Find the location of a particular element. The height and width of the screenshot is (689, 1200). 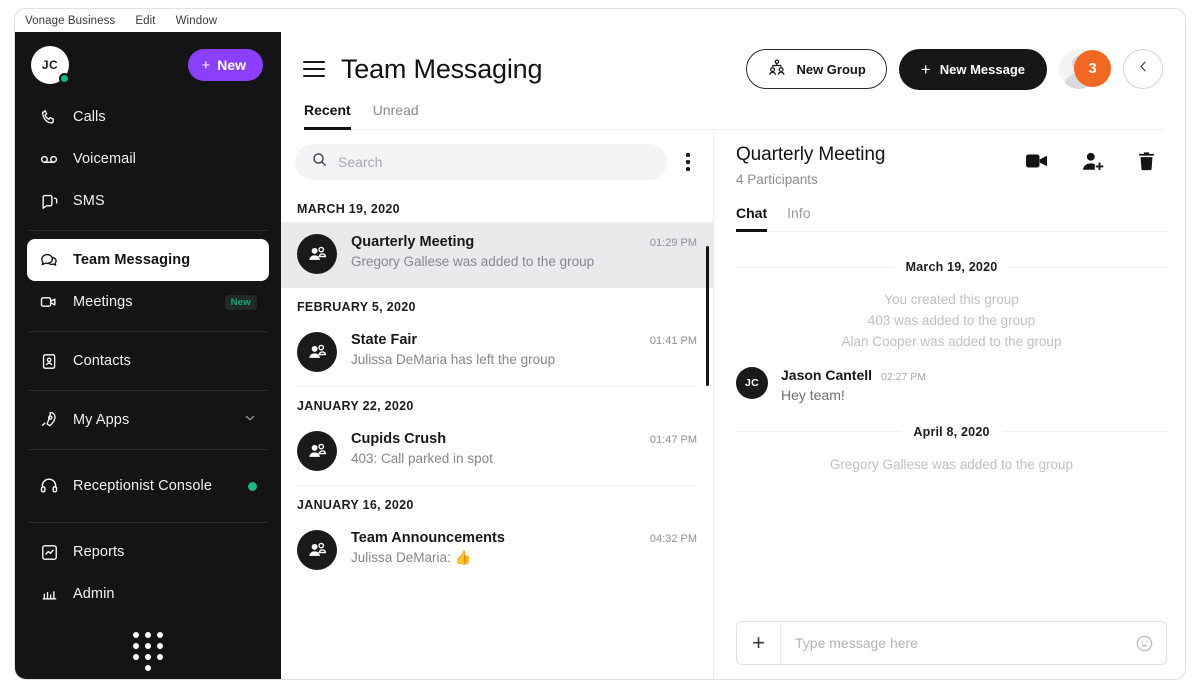

conversation-name: Team Announcements is located at coordinates (428, 538).